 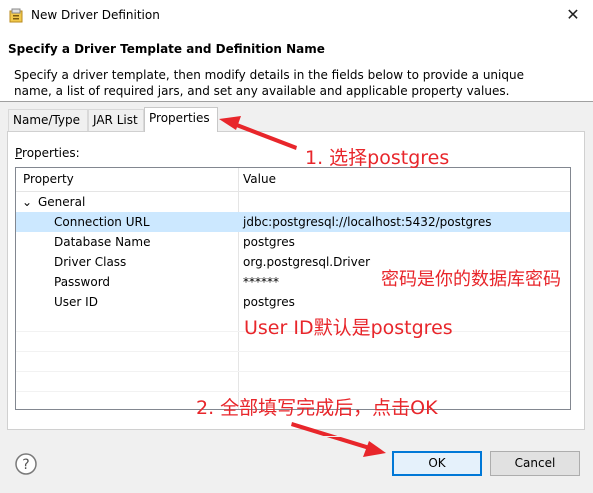 I want to click on cancel-button: Cancel, so click(x=535, y=463).